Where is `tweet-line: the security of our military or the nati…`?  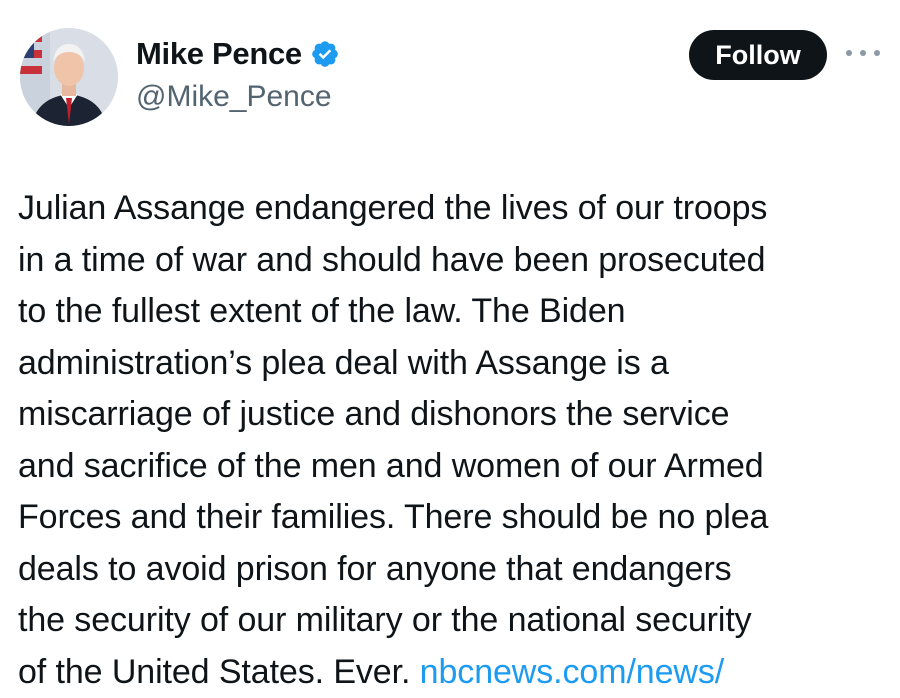 tweet-line: the security of our military or the nati… is located at coordinates (453, 621).